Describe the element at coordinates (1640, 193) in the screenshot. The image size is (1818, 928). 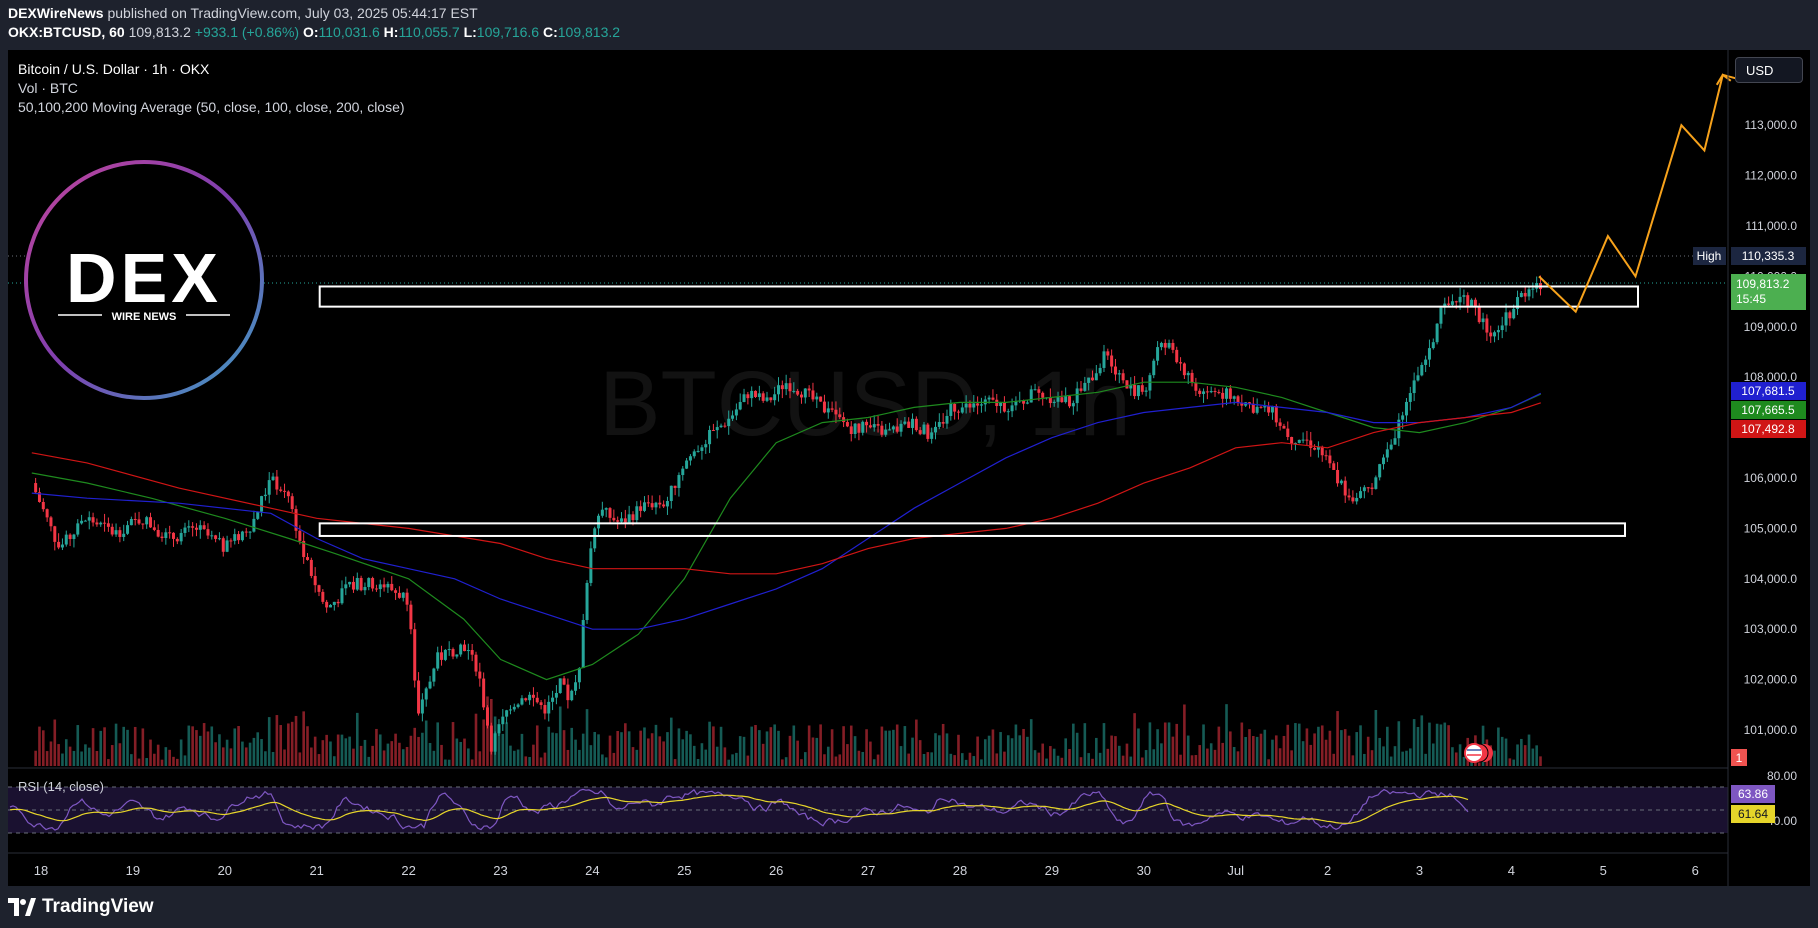
I see `projection-path` at that location.